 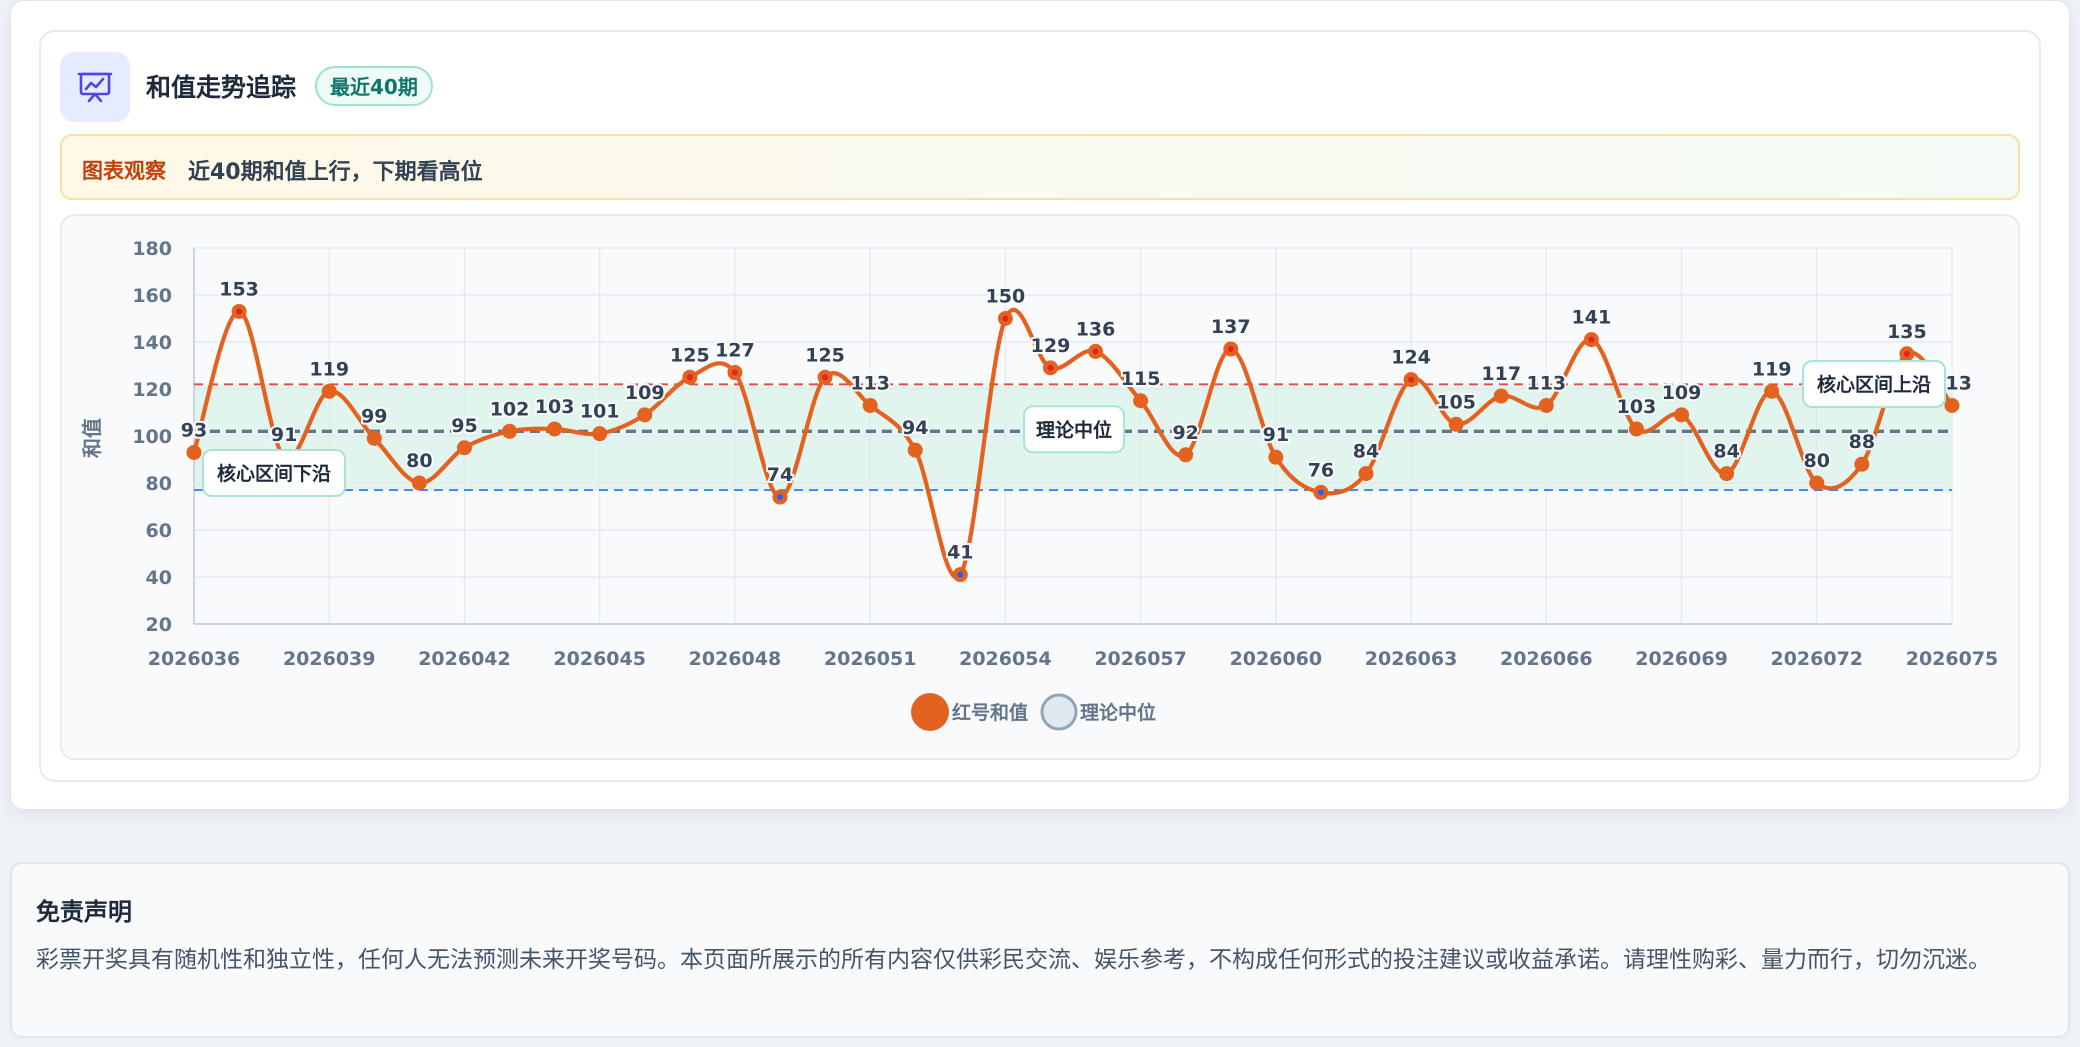 What do you see at coordinates (1952, 659) in the screenshot?
I see `x-tick-label: 2026075` at bounding box center [1952, 659].